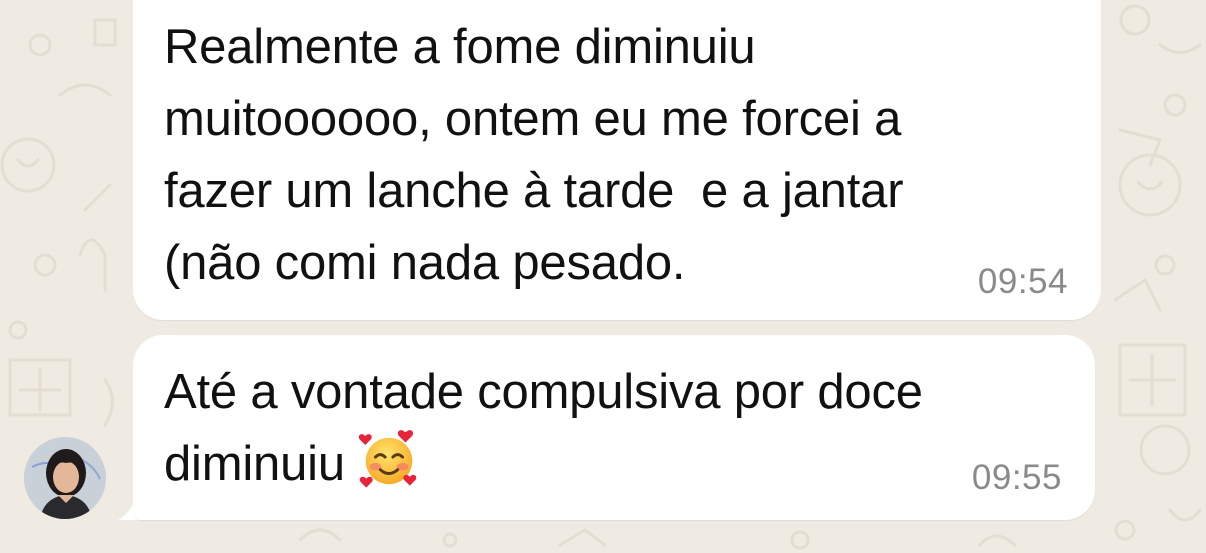  I want to click on smiling-face-with-hearts-icon, so click(388, 459).